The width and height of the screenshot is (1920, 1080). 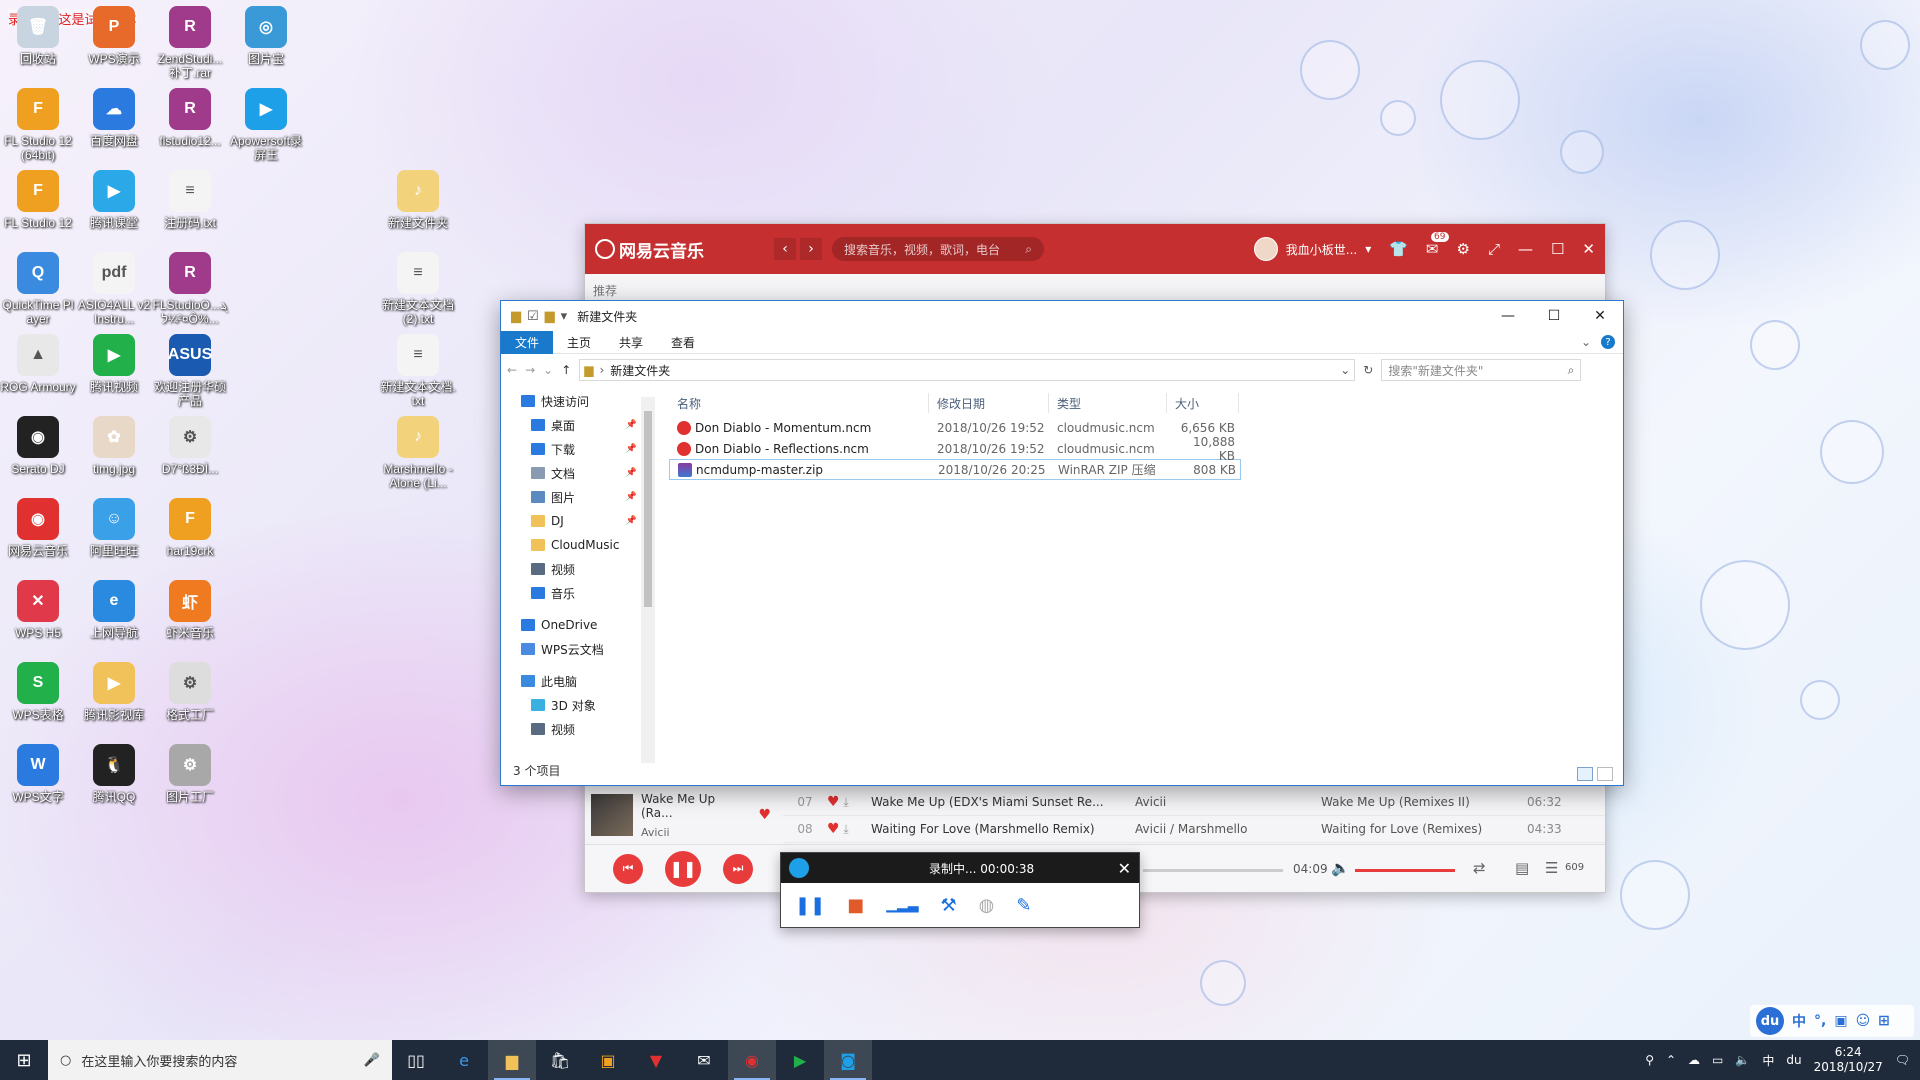 I want to click on desktop-icon: e 上网导航, so click(x=114, y=610).